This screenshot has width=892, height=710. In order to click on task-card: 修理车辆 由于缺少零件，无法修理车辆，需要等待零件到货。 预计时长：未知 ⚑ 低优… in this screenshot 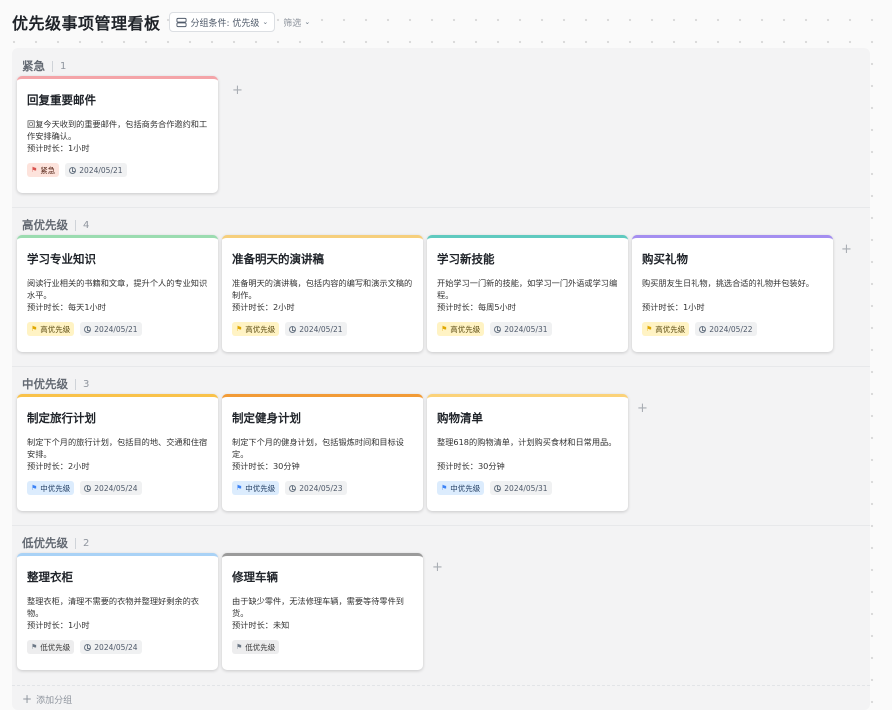, I will do `click(322, 611)`.